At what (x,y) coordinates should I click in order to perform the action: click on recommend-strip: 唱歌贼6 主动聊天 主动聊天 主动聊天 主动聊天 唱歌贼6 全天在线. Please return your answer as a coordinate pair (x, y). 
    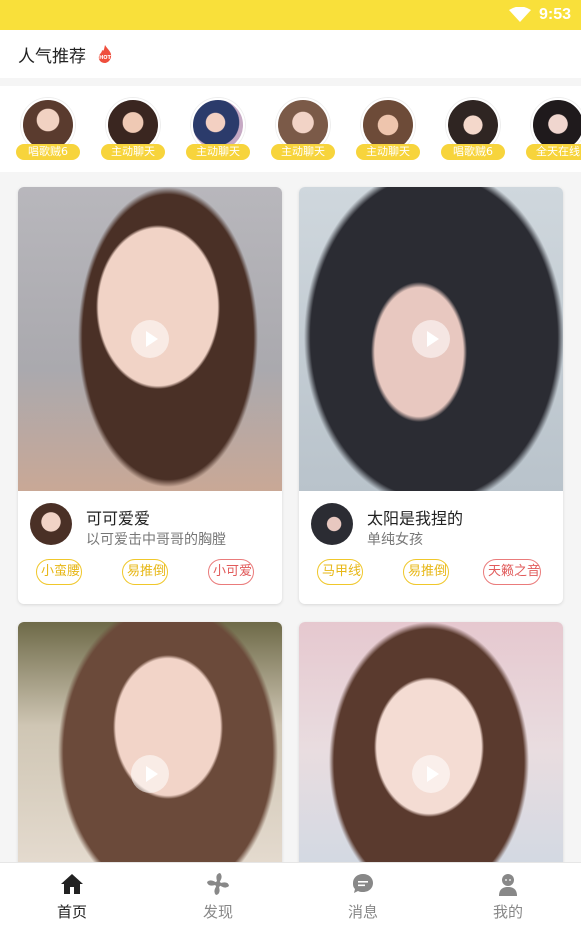
    Looking at the image, I should click on (290, 129).